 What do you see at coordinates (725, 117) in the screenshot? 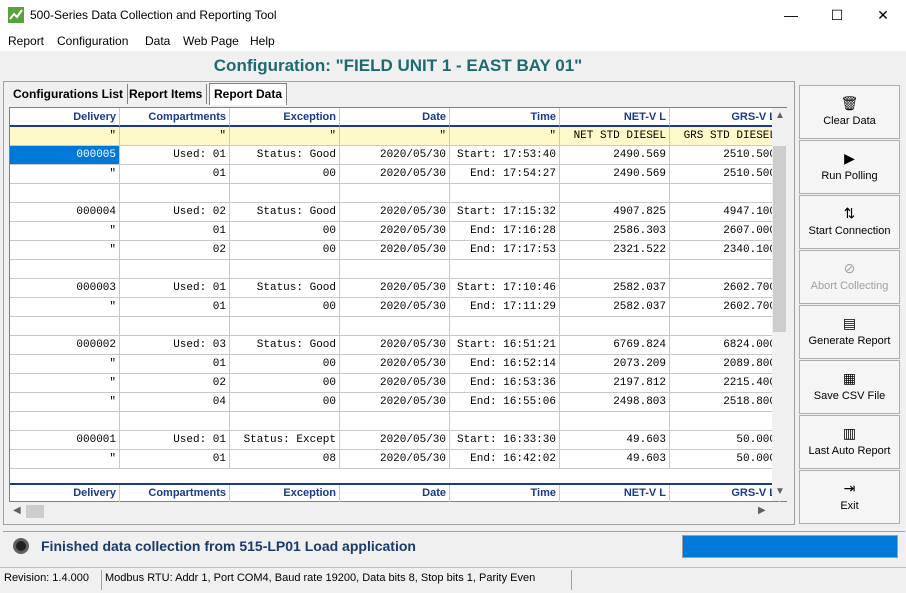
I see `column-header-grs-v: GRS-V L` at bounding box center [725, 117].